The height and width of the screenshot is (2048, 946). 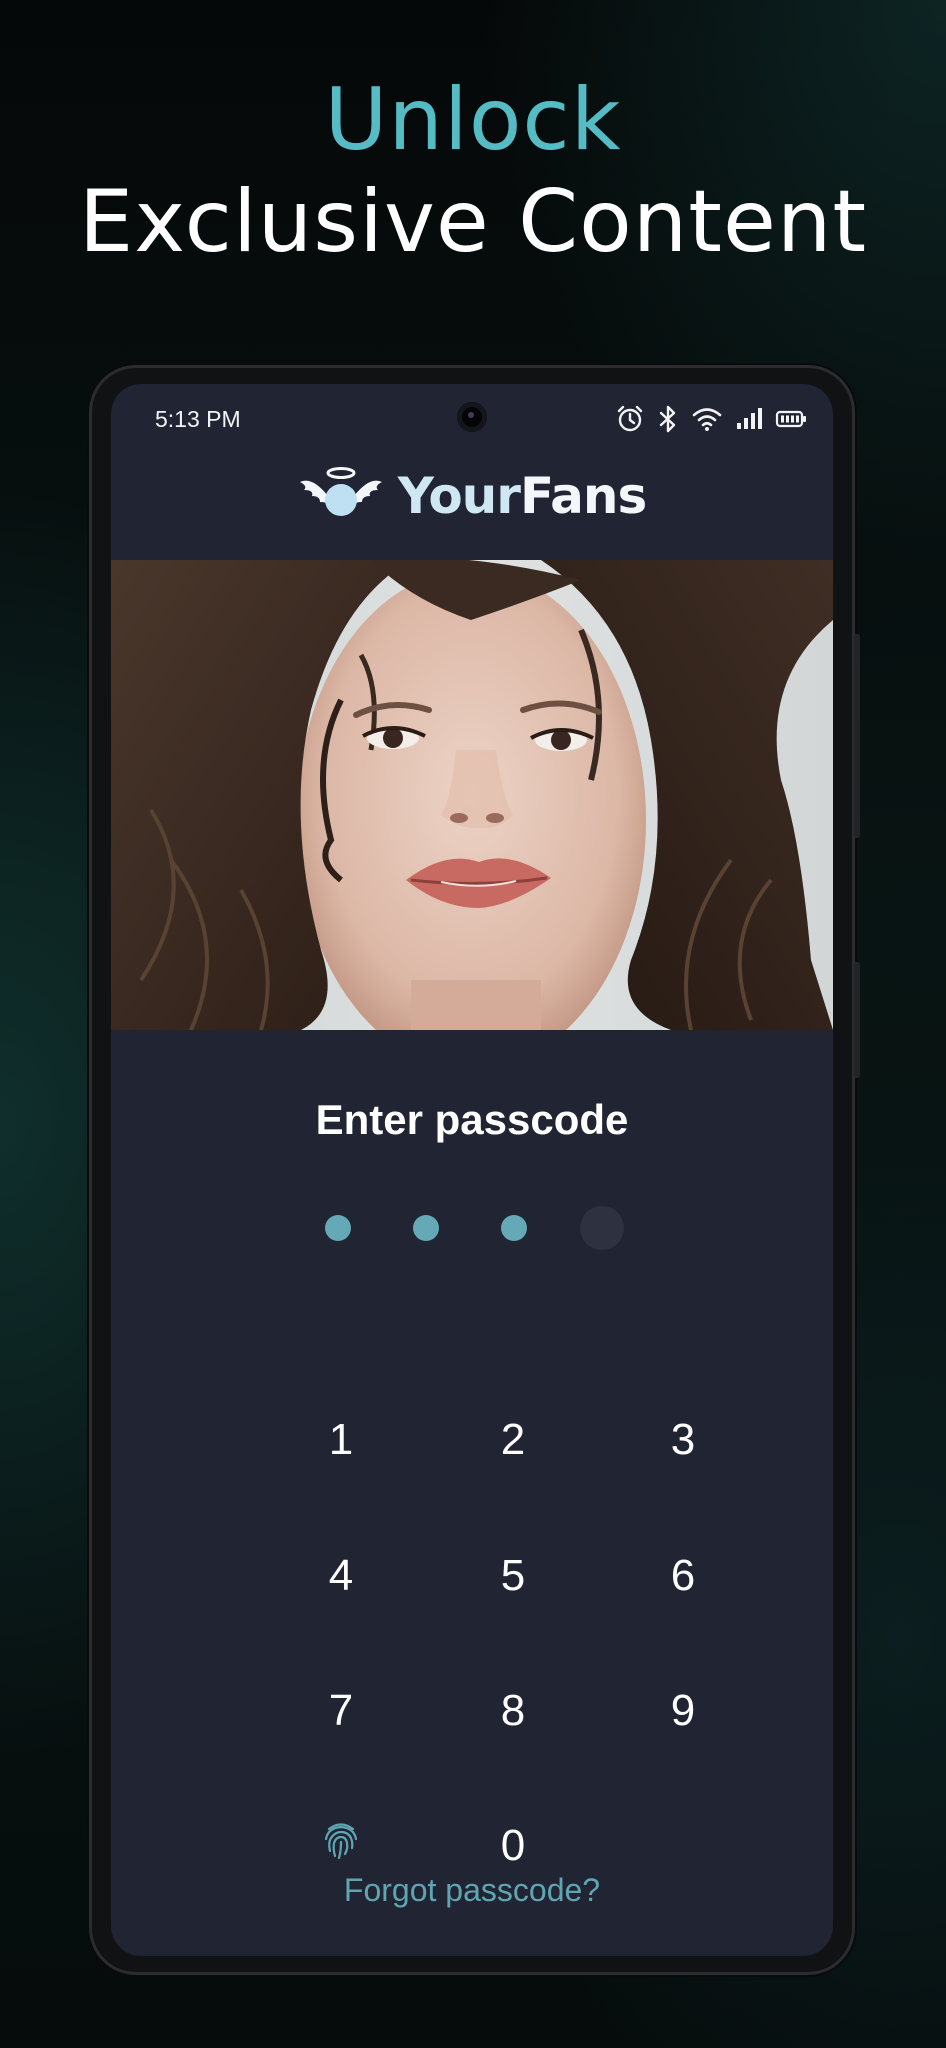 What do you see at coordinates (472, 1890) in the screenshot?
I see `forgot-passcode-link: Forgot passcode?` at bounding box center [472, 1890].